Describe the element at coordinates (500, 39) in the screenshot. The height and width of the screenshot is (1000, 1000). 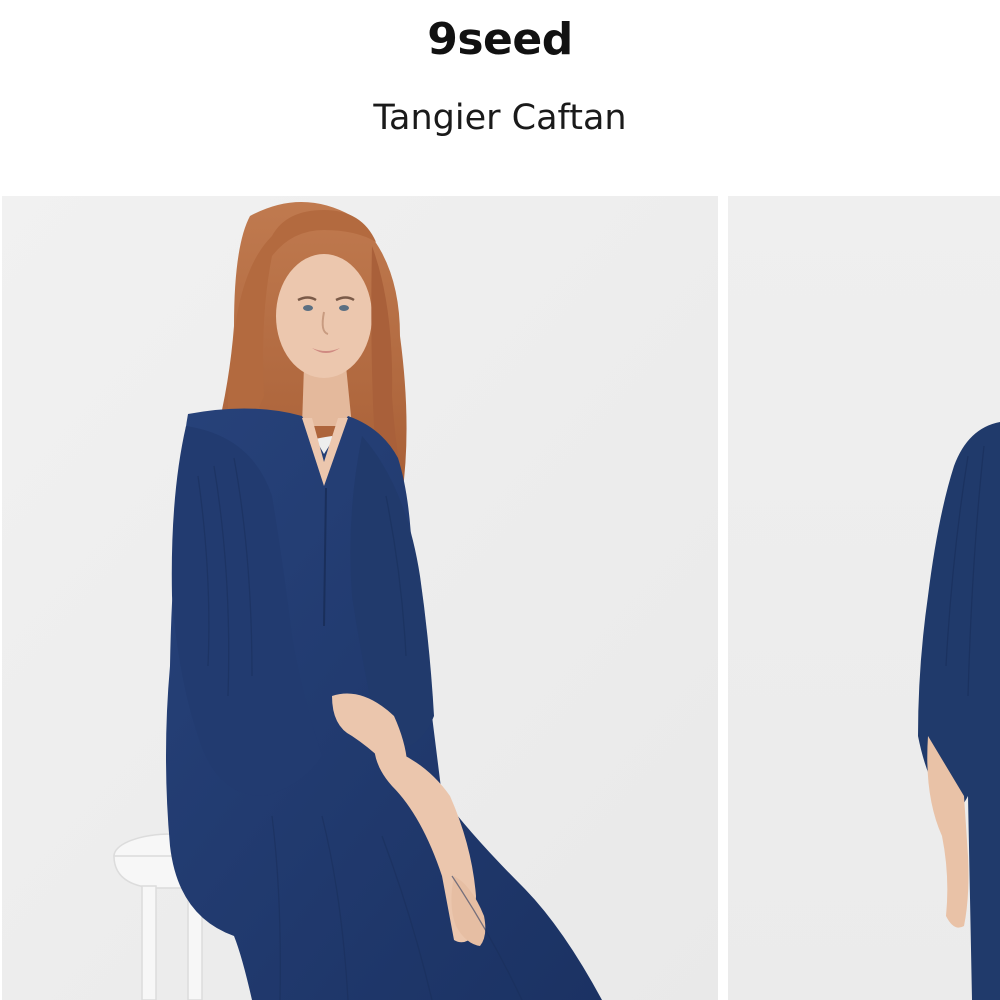
I see `brand-name: 9seed` at that location.